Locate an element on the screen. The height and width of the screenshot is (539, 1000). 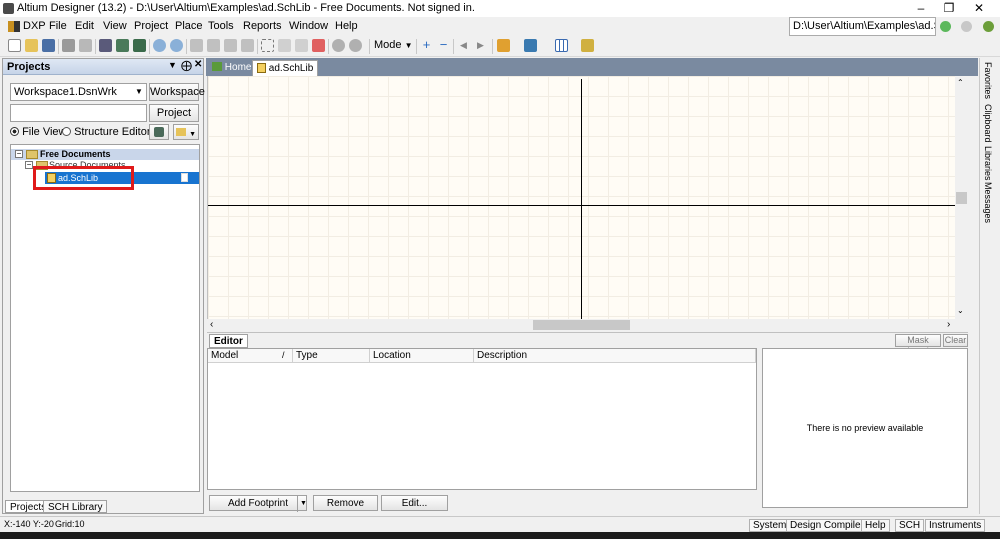
grid-icon is located at coordinates (561, 45).